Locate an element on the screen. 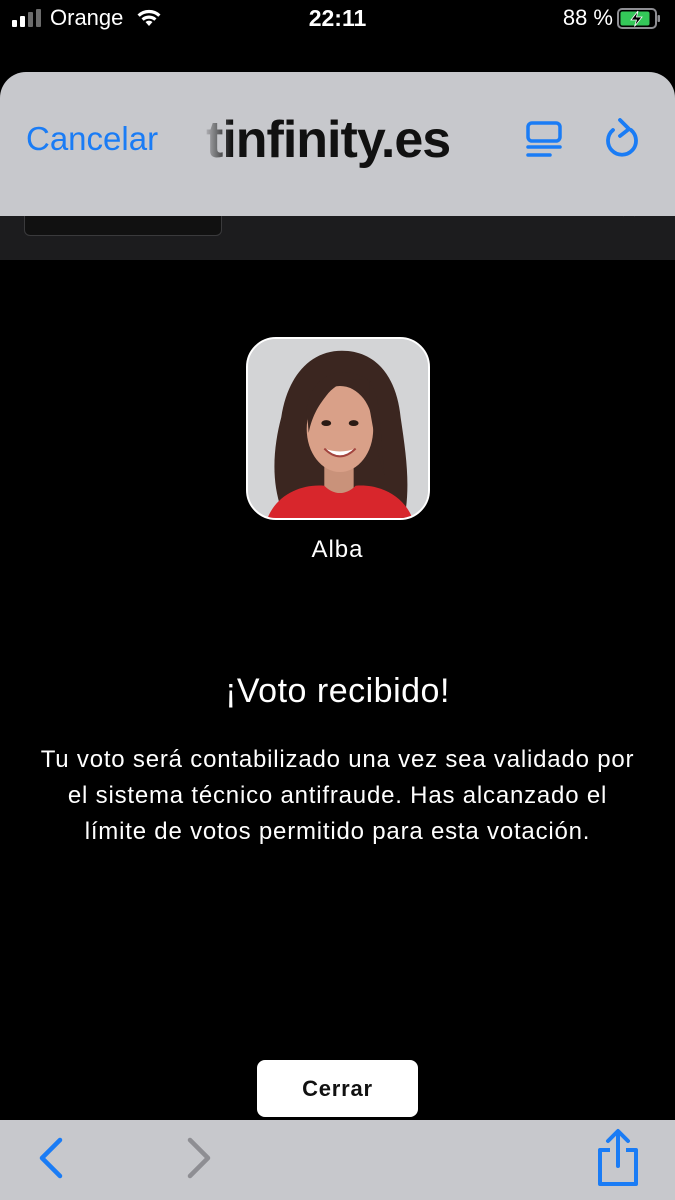  contestant-photo is located at coordinates (338, 428).